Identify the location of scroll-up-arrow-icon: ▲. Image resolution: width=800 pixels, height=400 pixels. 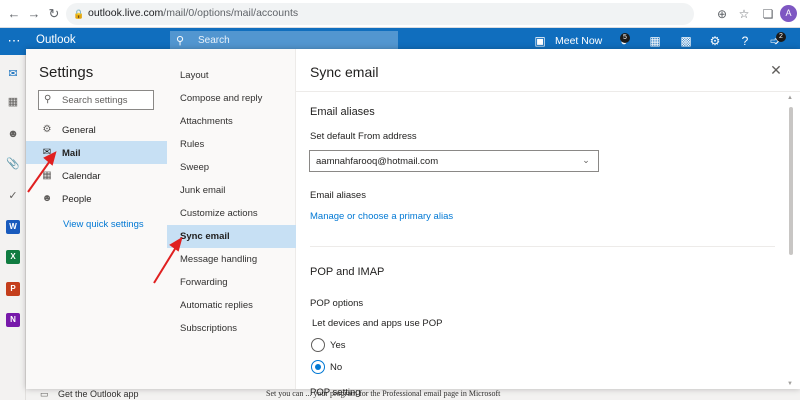
(790, 98).